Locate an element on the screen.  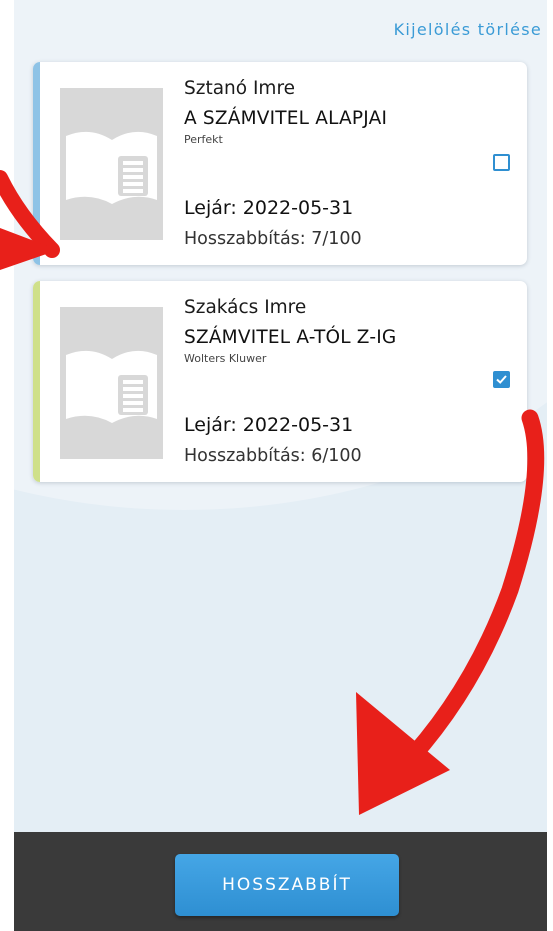
bottom-action-bar: HOSSZABBÍT is located at coordinates (280, 881).